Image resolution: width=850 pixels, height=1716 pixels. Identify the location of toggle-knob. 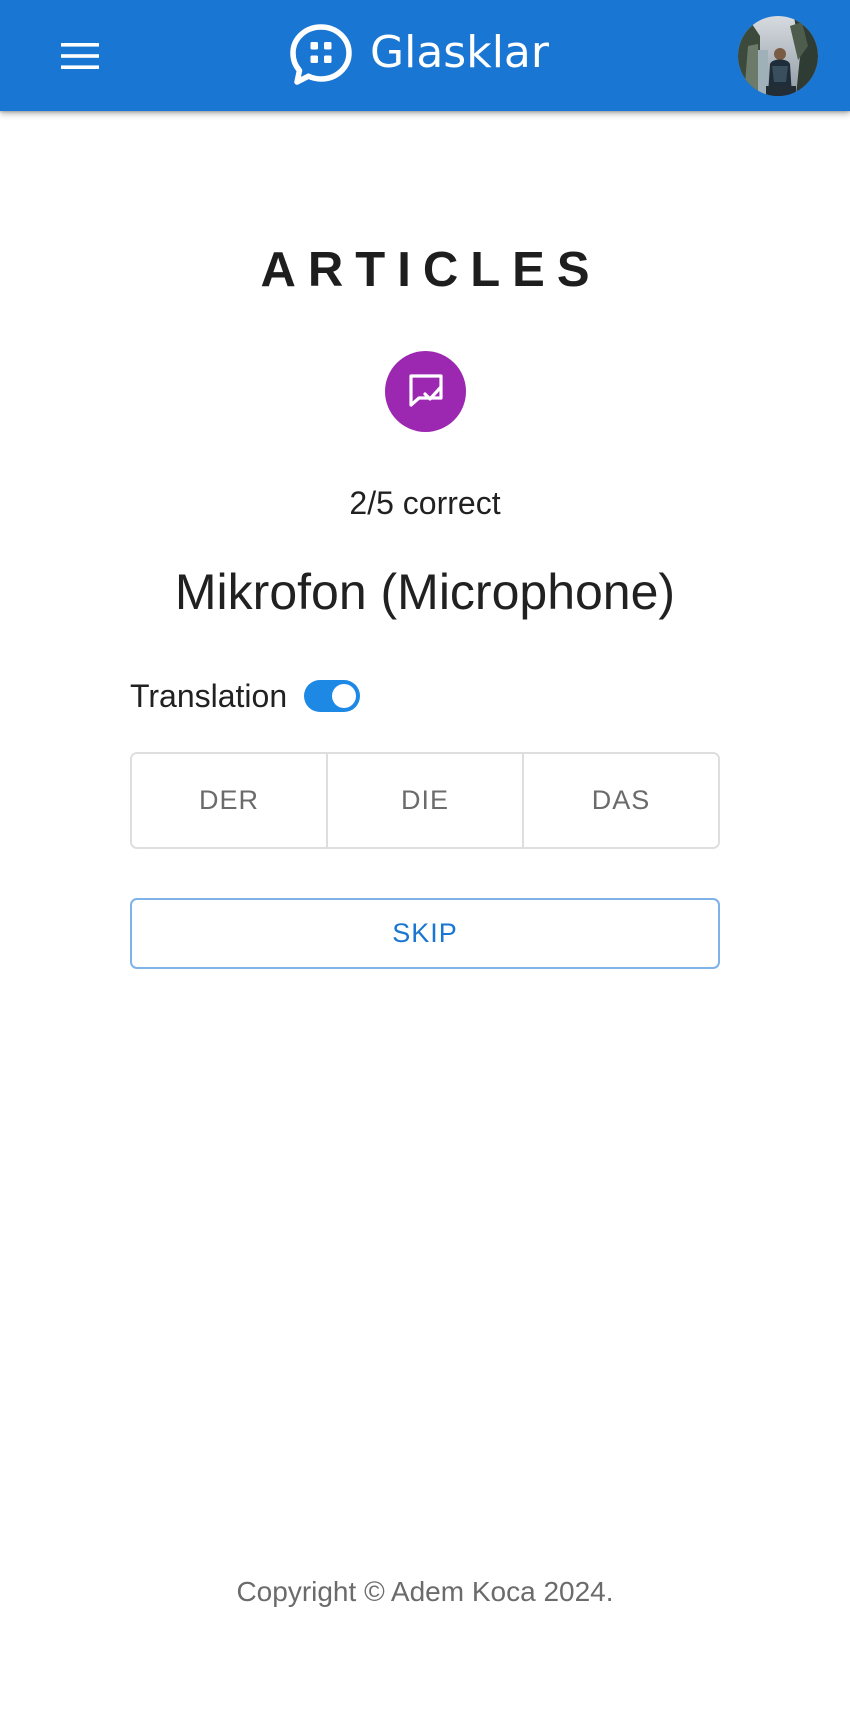
(344, 696).